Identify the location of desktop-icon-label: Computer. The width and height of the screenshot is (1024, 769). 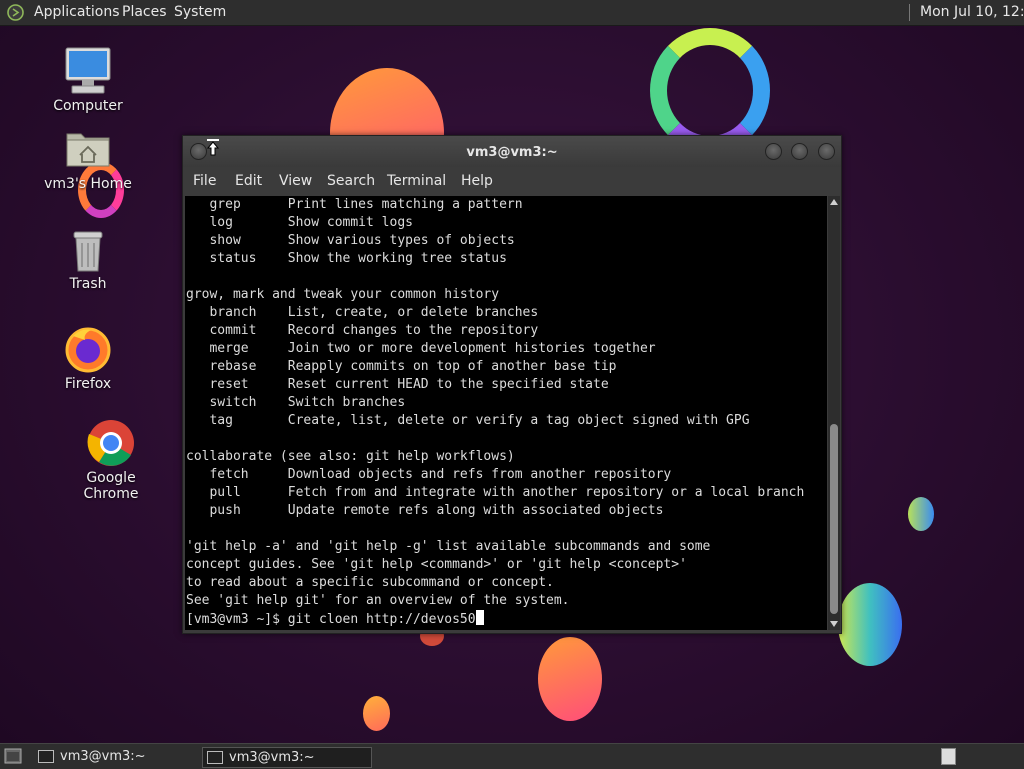
(88, 106).